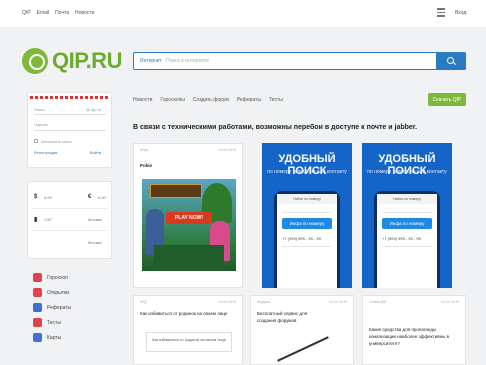 The image size is (486, 365). I want to click on top-links: QIP Email Почта Новости, so click(58, 13).